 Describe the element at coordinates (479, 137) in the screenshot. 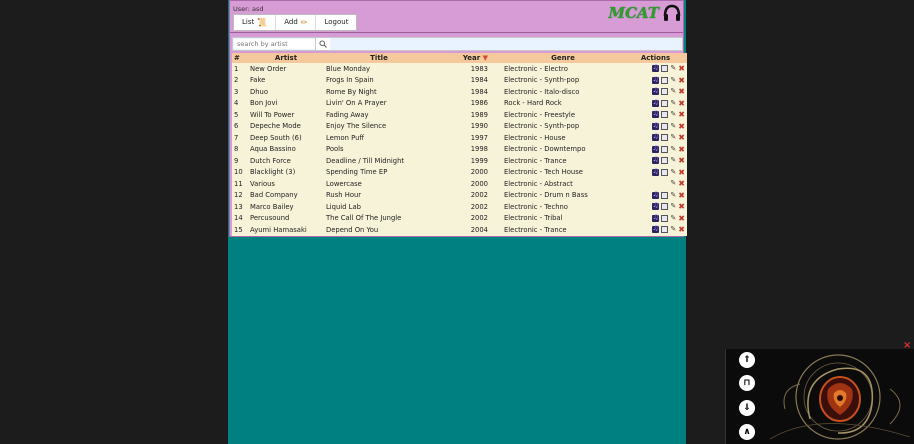

I see `year-cell: 1997` at that location.